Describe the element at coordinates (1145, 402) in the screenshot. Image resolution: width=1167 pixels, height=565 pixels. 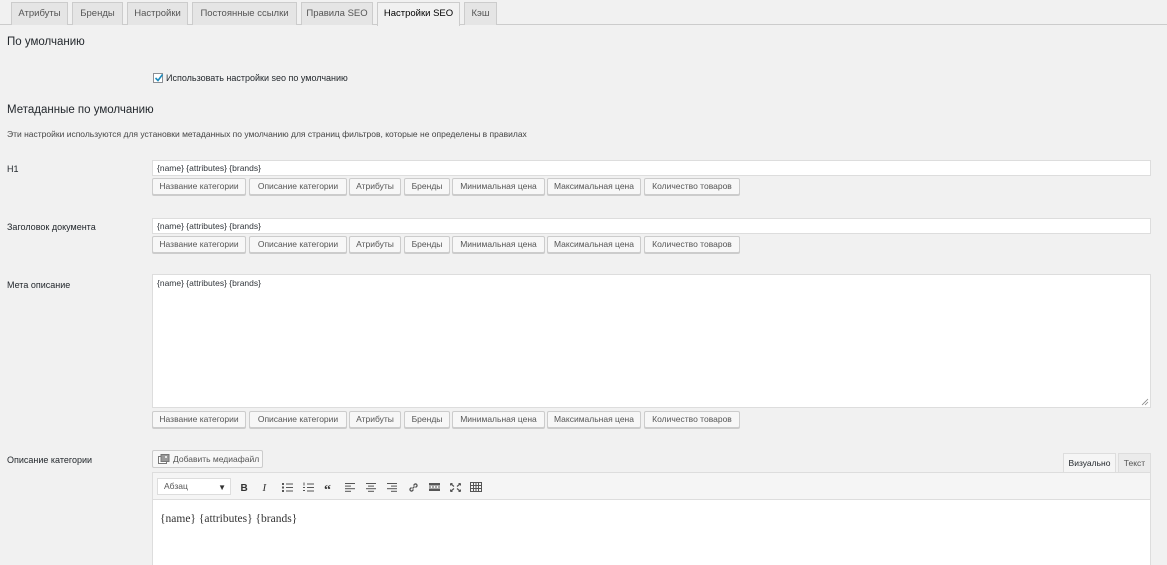
I see `resize-handle-icon` at that location.